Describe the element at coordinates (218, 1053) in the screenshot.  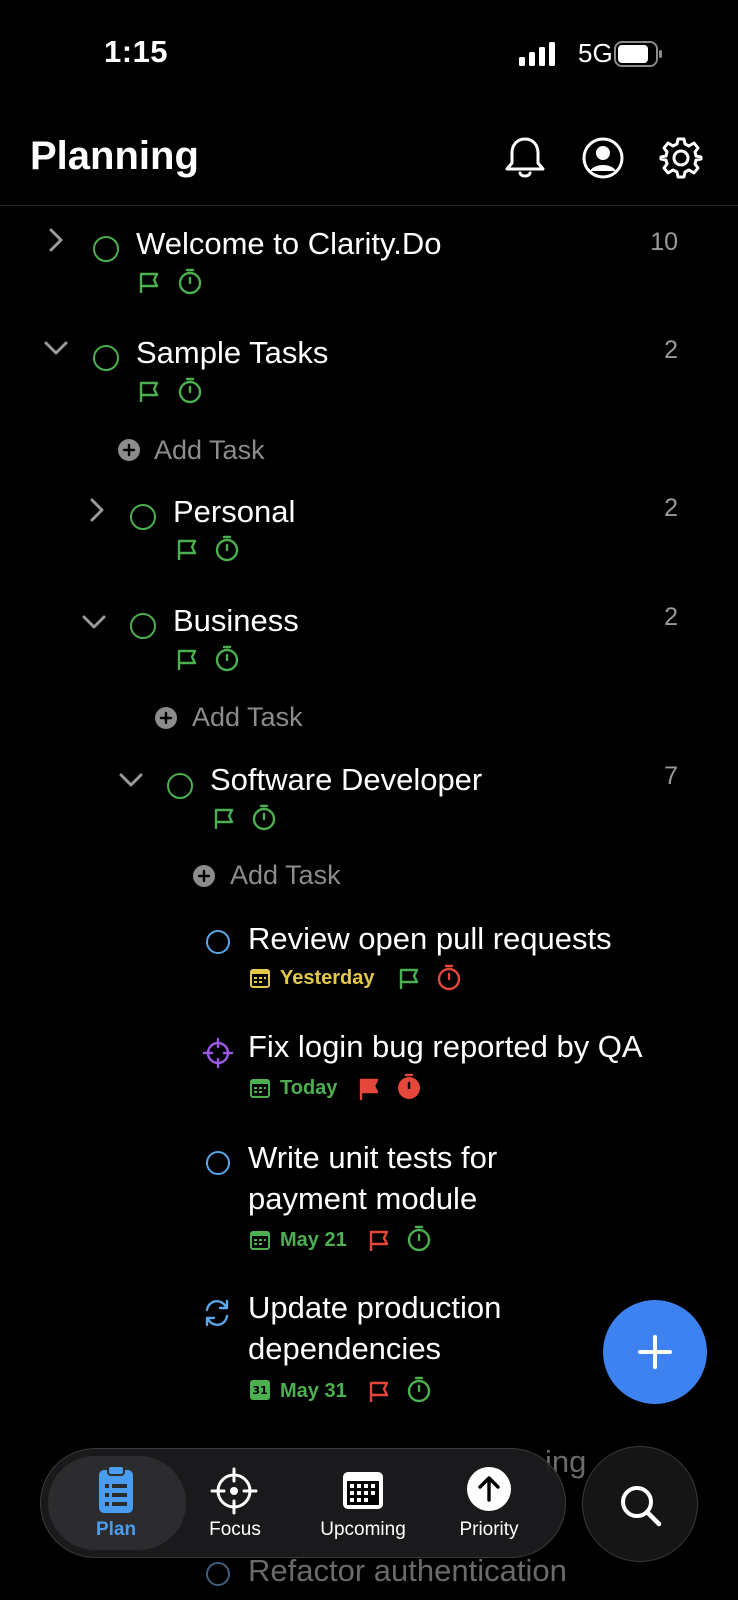
I see `focus-target-icon` at that location.